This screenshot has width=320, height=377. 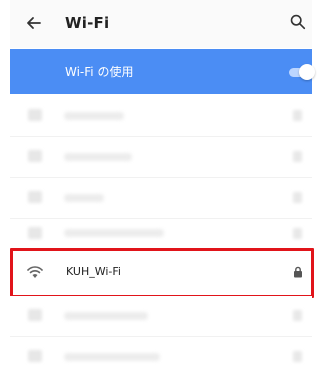 I want to click on switch-thumb, so click(x=307, y=72).